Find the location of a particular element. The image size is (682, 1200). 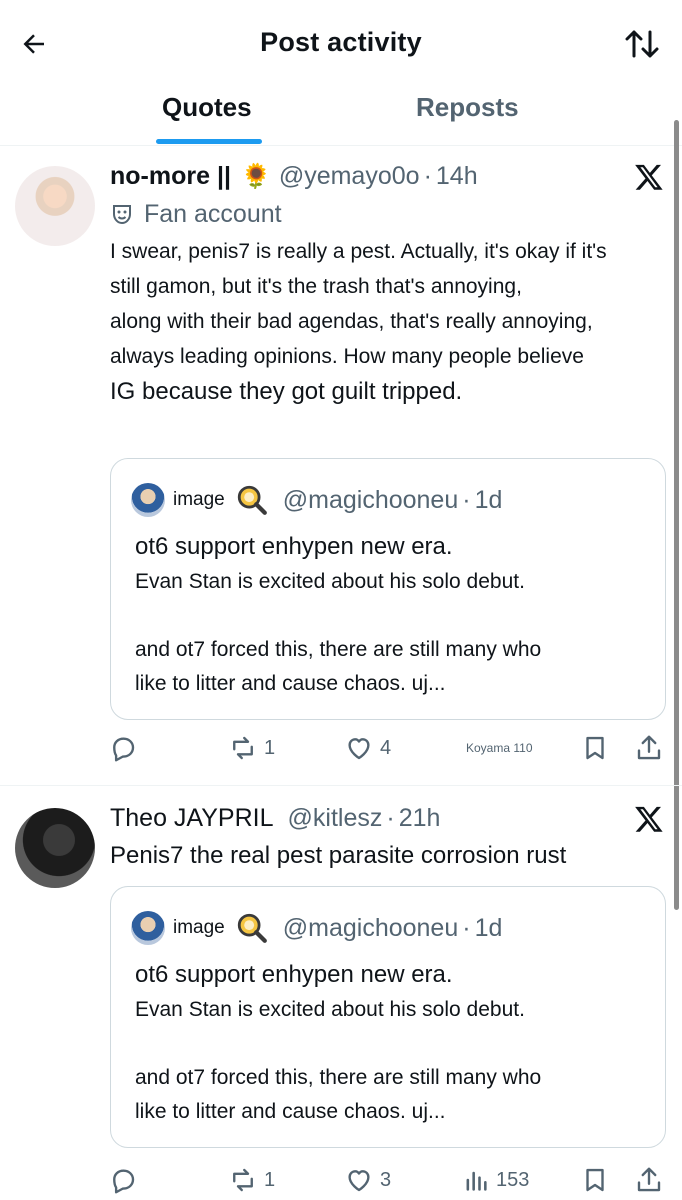

top-bar: Post activity is located at coordinates (341, 44).